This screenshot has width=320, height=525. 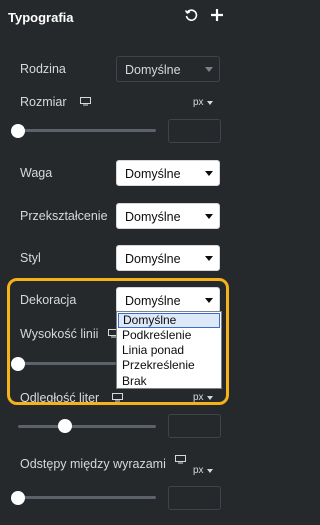 What do you see at coordinates (64, 216) in the screenshot?
I see `przeksztalcenie-label: Przekształcenie` at bounding box center [64, 216].